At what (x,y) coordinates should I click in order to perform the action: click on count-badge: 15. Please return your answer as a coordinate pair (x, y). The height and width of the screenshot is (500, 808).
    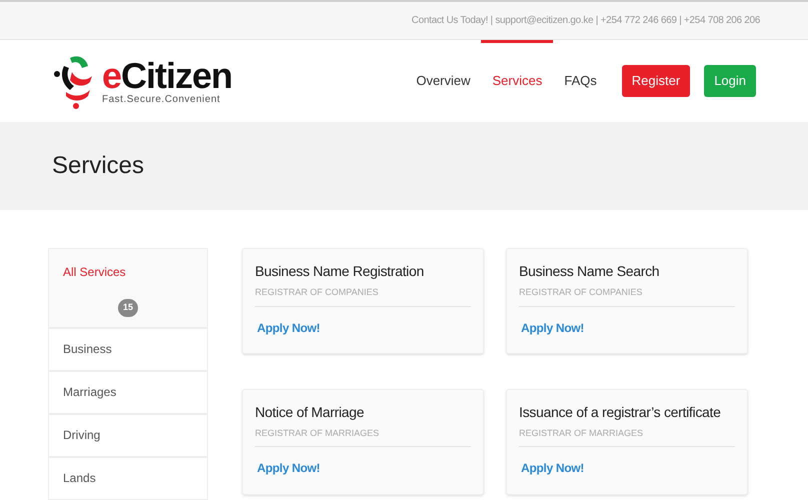
    Looking at the image, I should click on (128, 307).